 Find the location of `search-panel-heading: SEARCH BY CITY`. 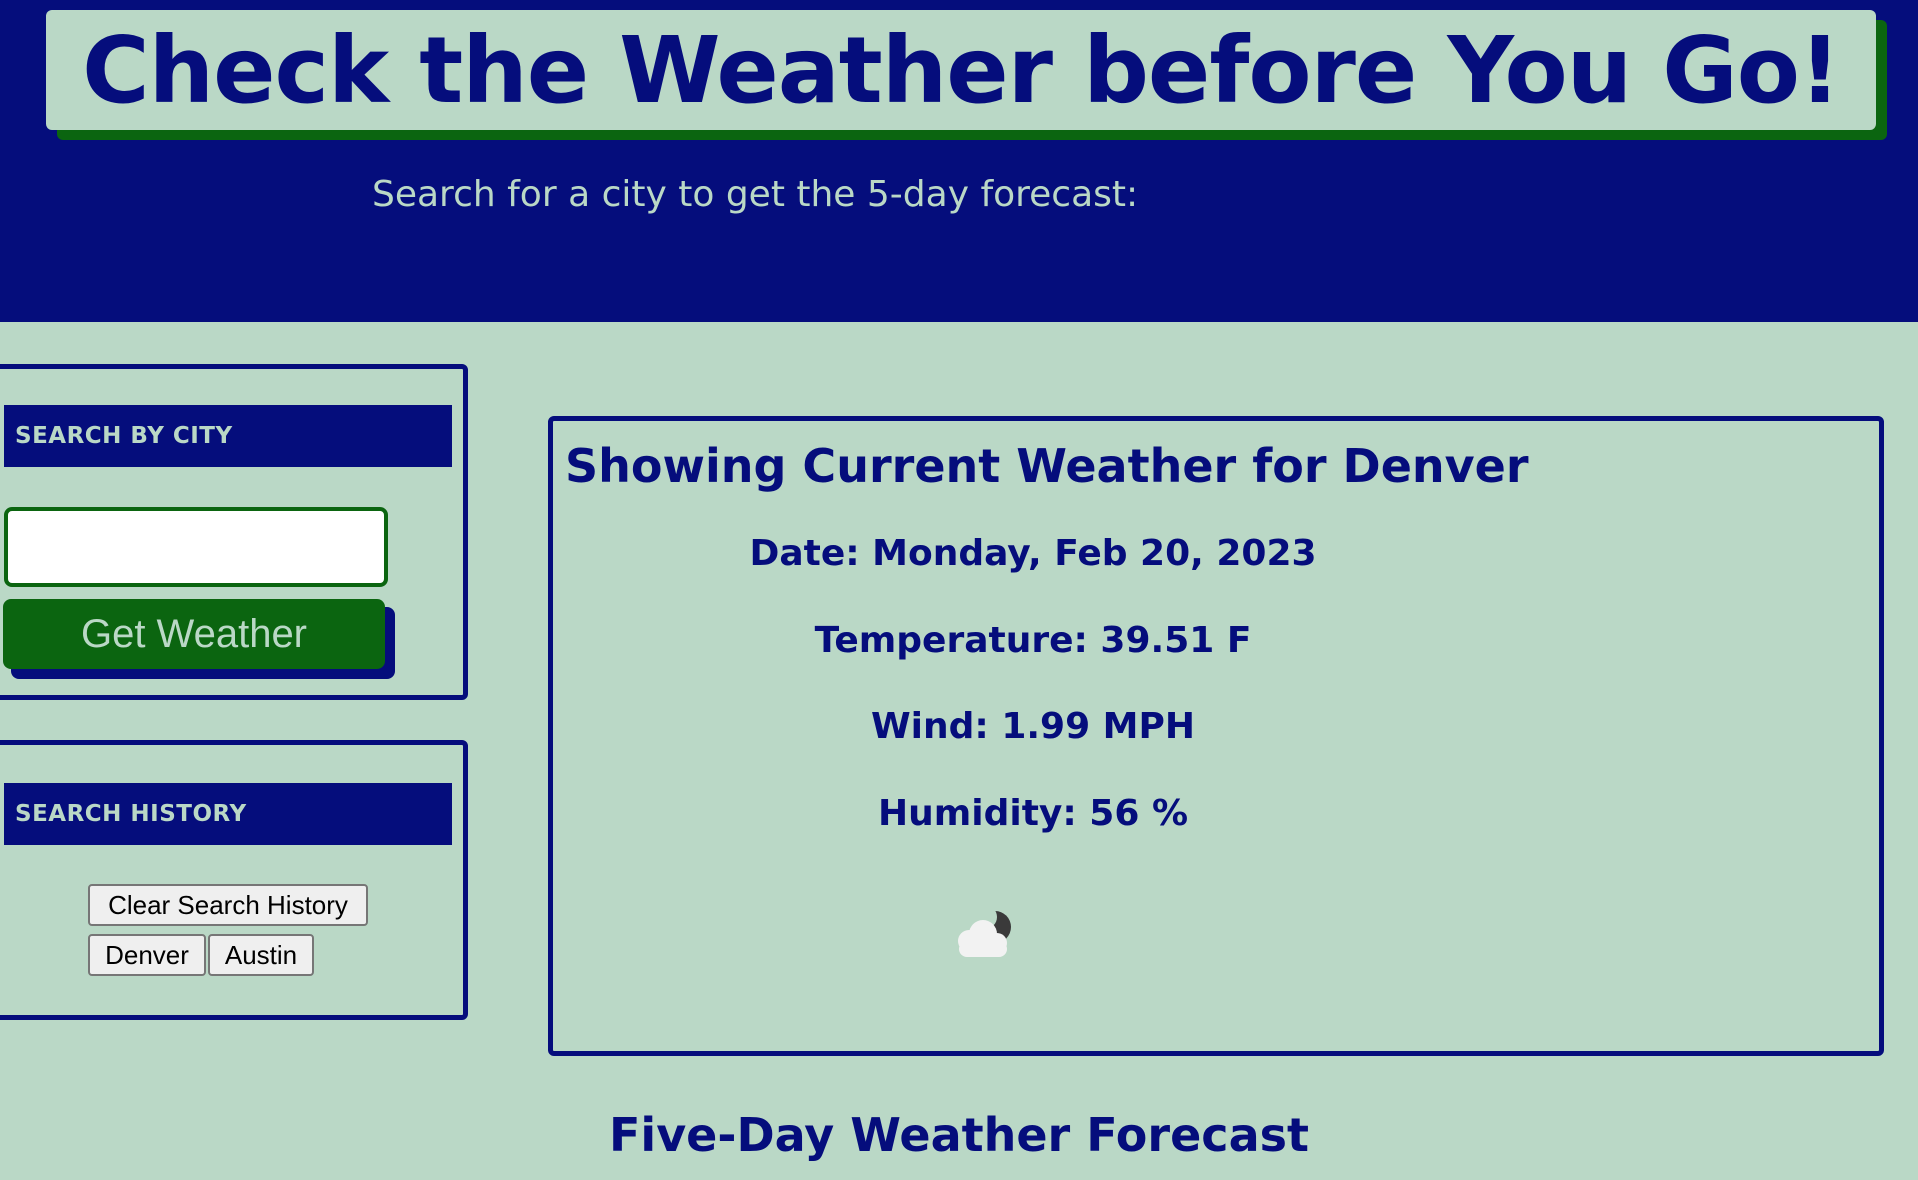

search-panel-heading: SEARCH BY CITY is located at coordinates (228, 436).